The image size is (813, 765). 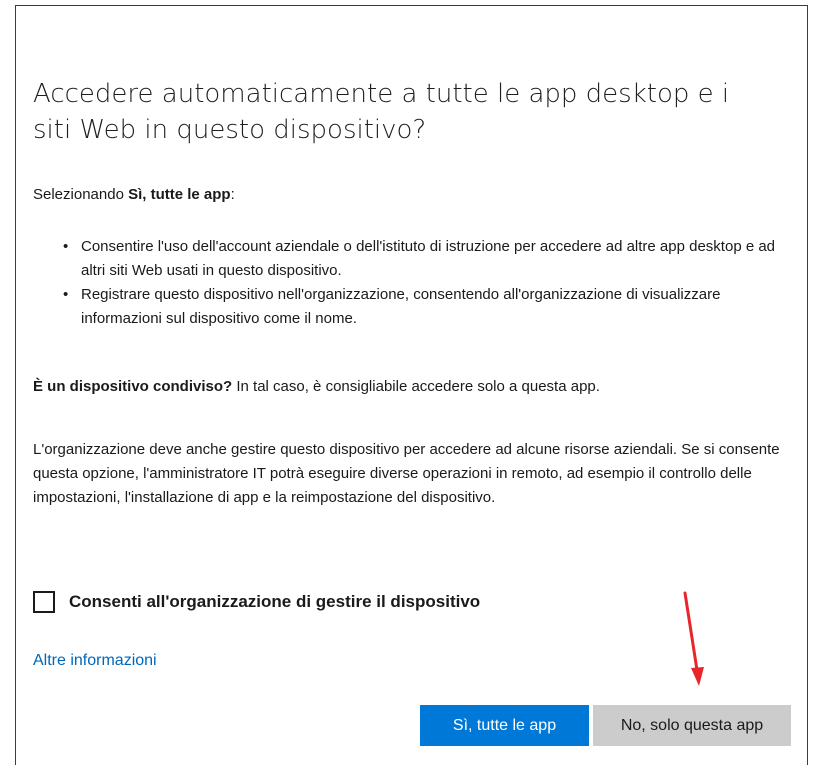 What do you see at coordinates (95, 661) in the screenshot?
I see `more-info-link: Altre informazioni` at bounding box center [95, 661].